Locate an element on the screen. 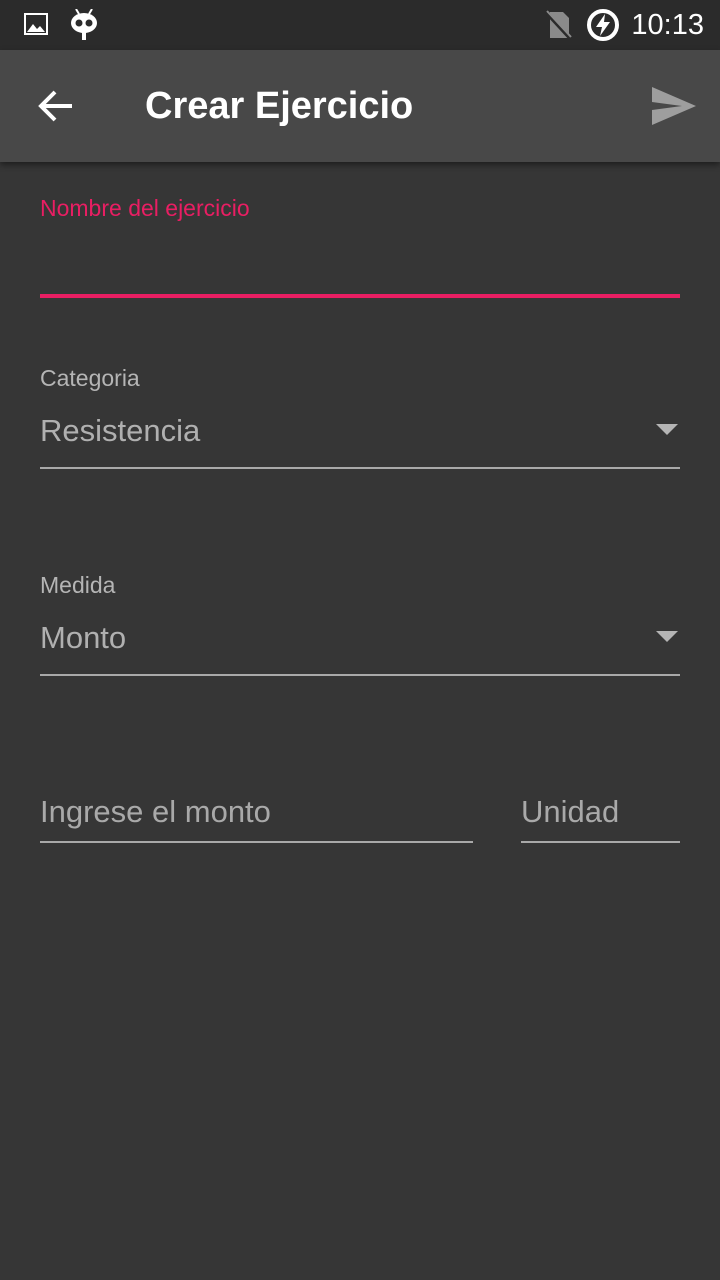 This screenshot has width=720, height=1280. measure-selected-value: Monto is located at coordinates (83, 637).